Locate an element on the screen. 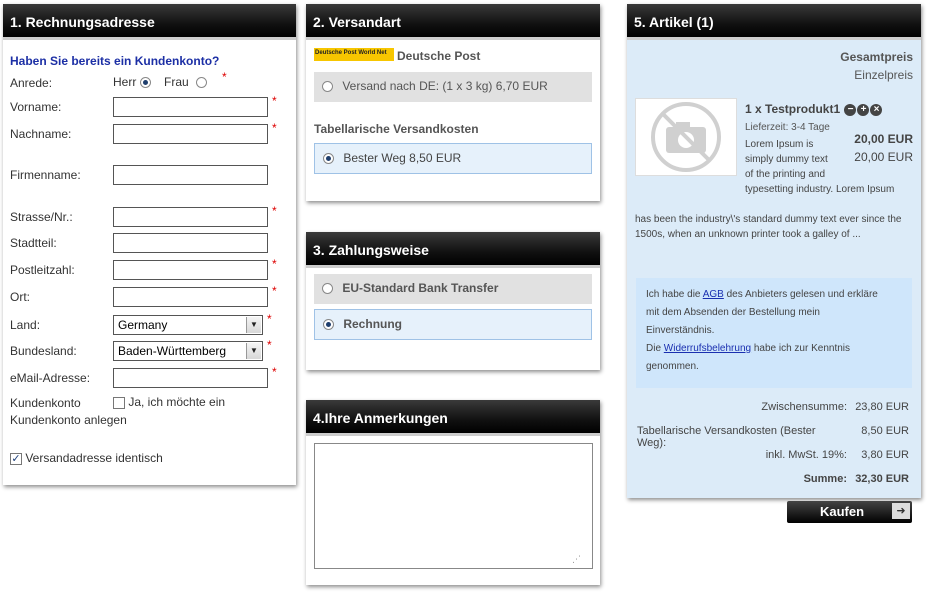 This screenshot has height=600, width=930. subtotal-value: 23,80 EUR is located at coordinates (882, 407).